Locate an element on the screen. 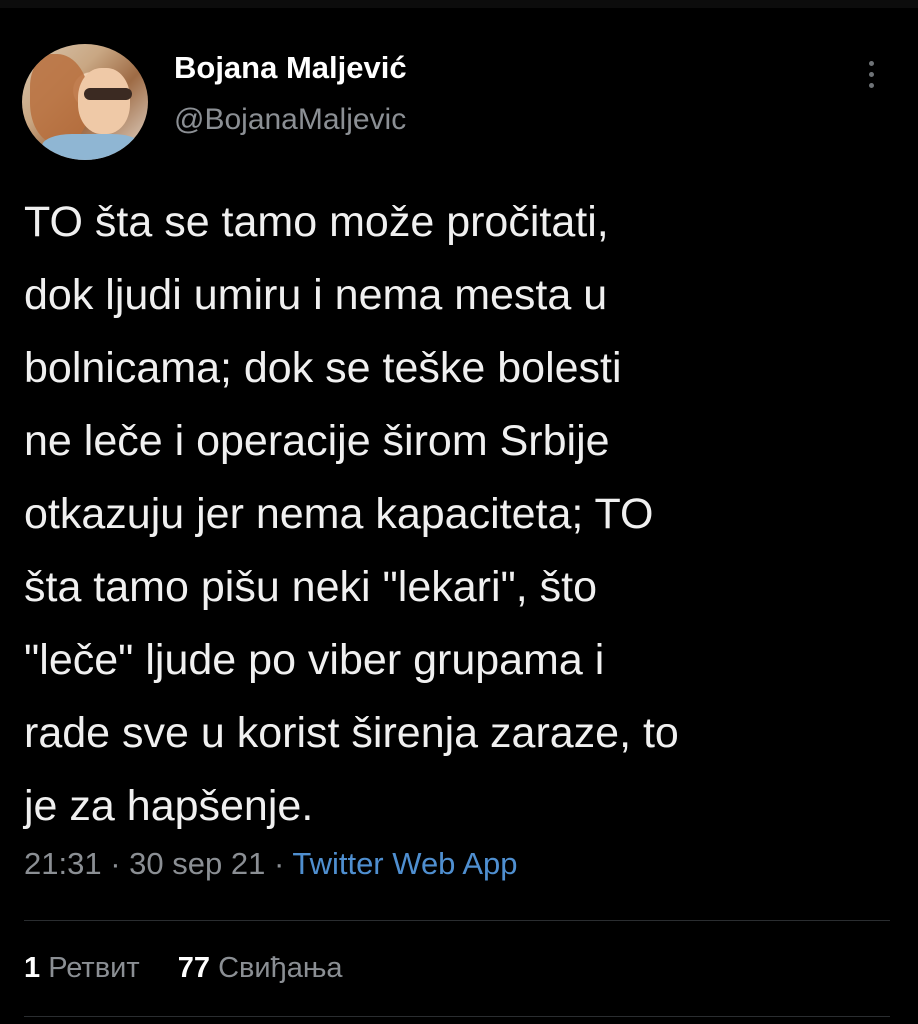 This screenshot has height=1024, width=918. display-name: Bojana Maljević is located at coordinates (290, 68).